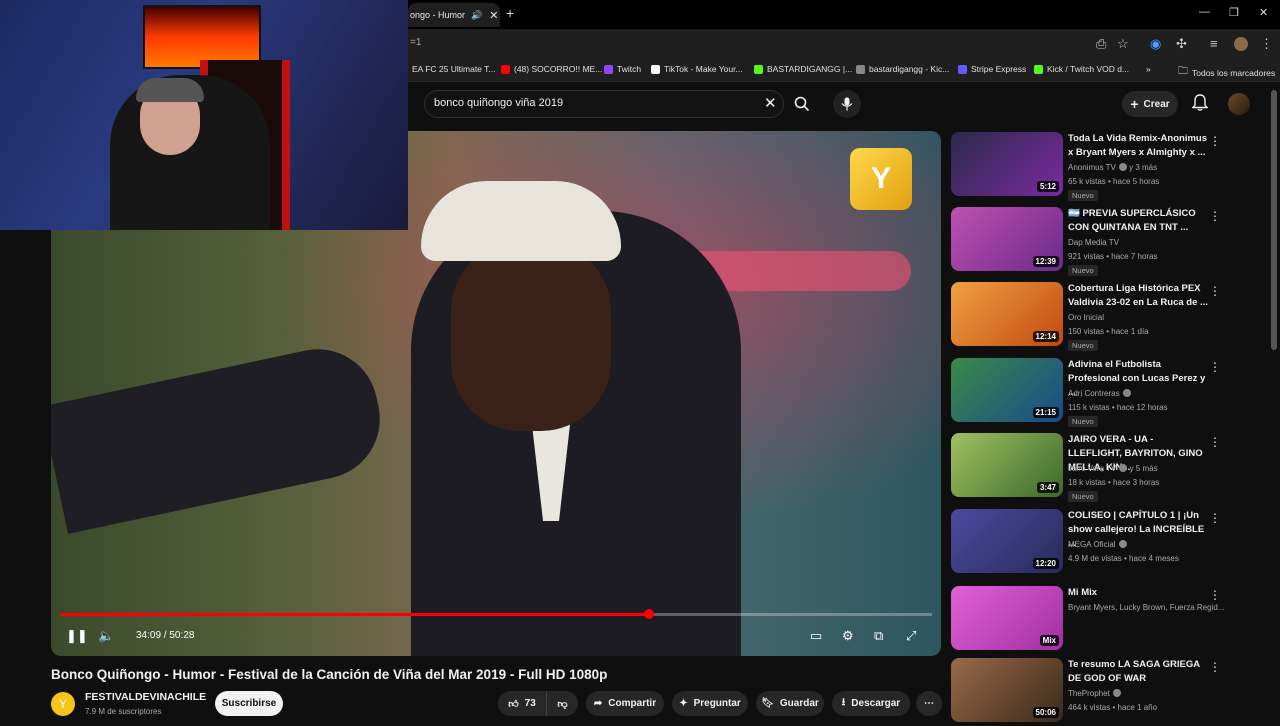 This screenshot has height=726, width=1280. I want to click on miniplayer-icon: ⧉, so click(878, 636).